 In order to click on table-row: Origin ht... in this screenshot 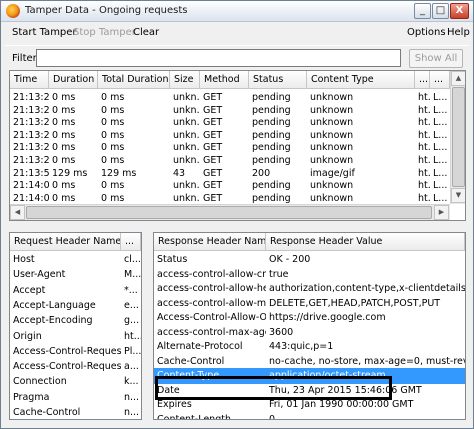, I will do `click(75, 337)`.